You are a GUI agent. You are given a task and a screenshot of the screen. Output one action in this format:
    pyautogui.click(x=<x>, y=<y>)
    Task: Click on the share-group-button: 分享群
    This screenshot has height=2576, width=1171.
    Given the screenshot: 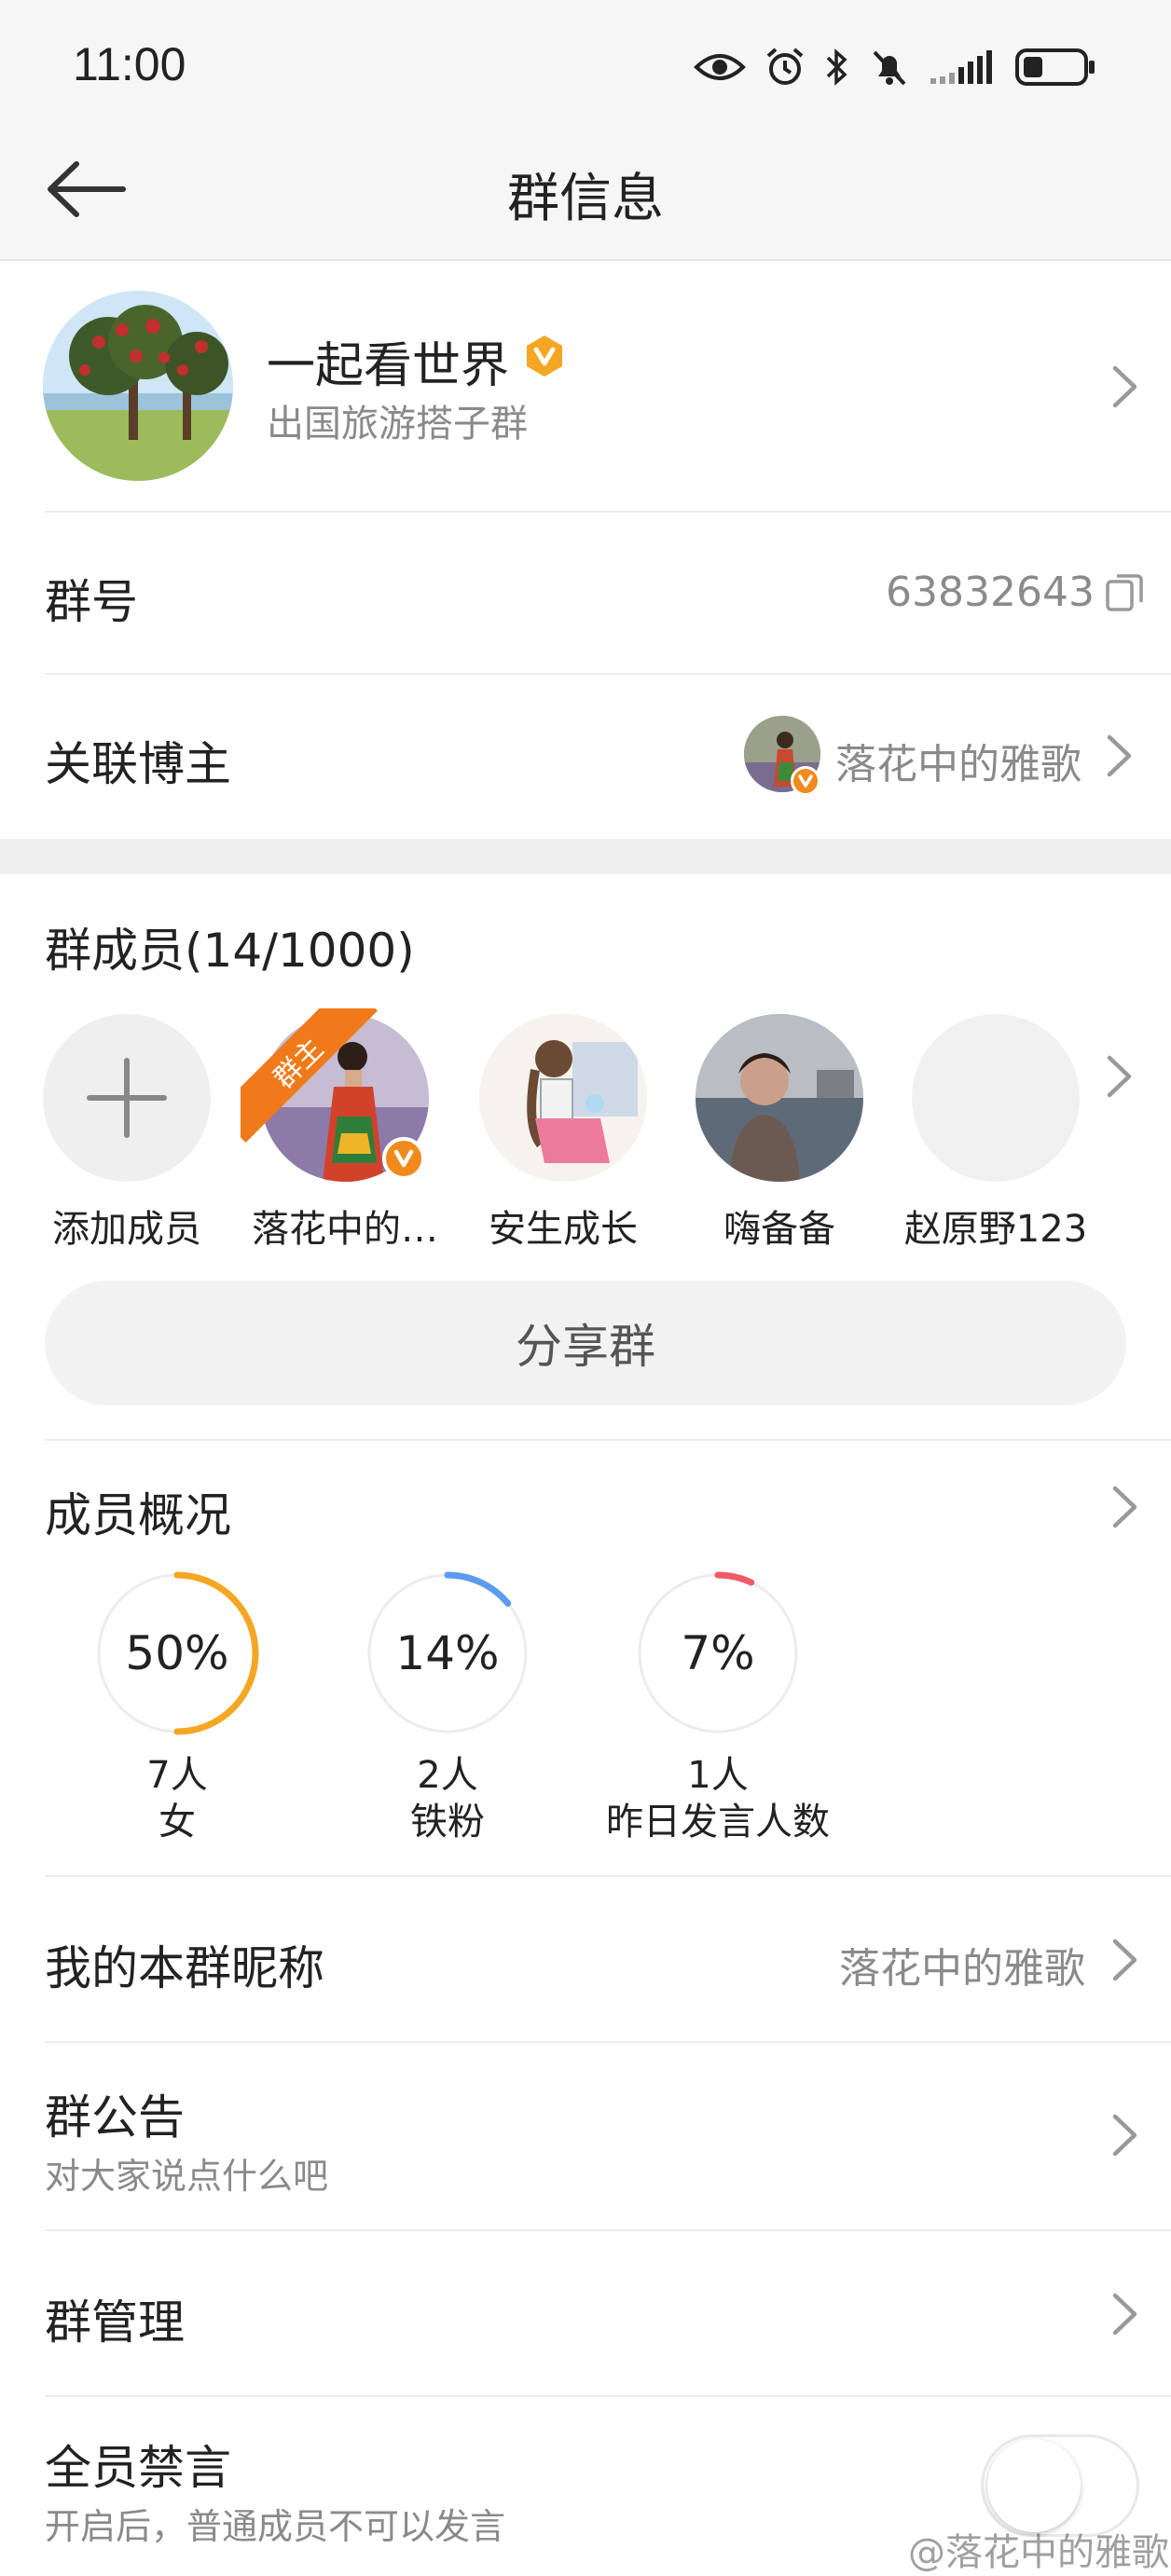 What is the action you would take?
    pyautogui.click(x=585, y=1343)
    